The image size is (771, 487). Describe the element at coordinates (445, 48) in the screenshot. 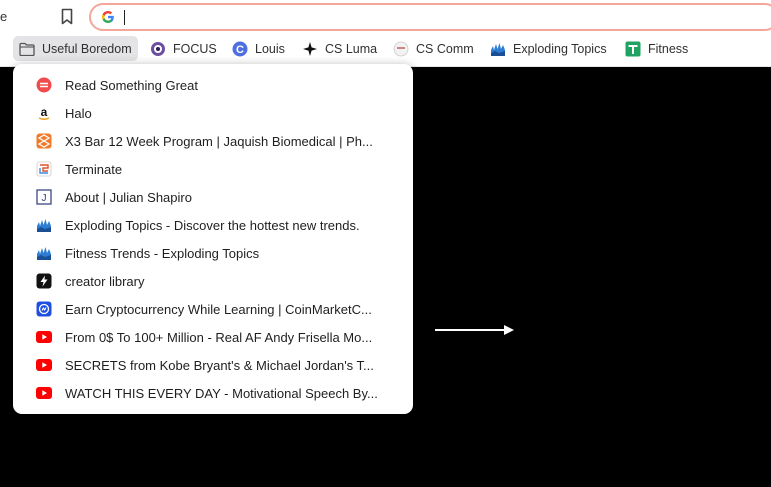

I see `bookmark-label: CS Comm` at that location.